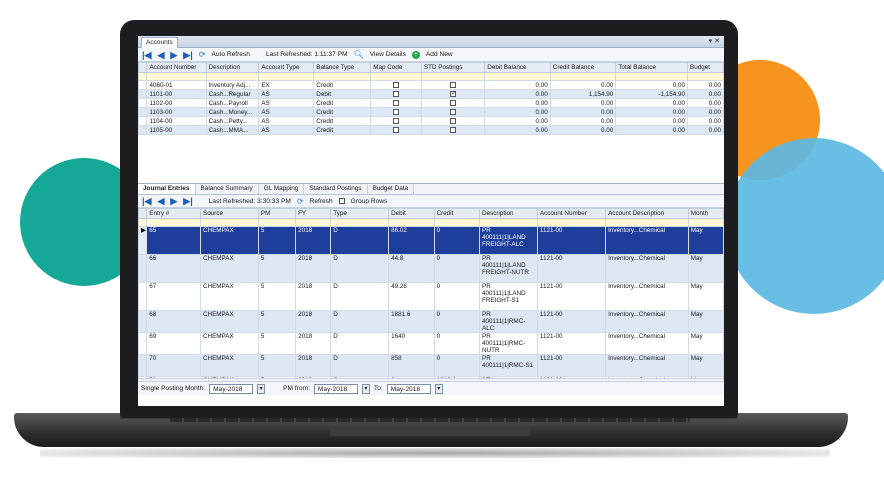  Describe the element at coordinates (282, 189) in the screenshot. I see `subtab-gl-mapping: GL Mapping` at that location.